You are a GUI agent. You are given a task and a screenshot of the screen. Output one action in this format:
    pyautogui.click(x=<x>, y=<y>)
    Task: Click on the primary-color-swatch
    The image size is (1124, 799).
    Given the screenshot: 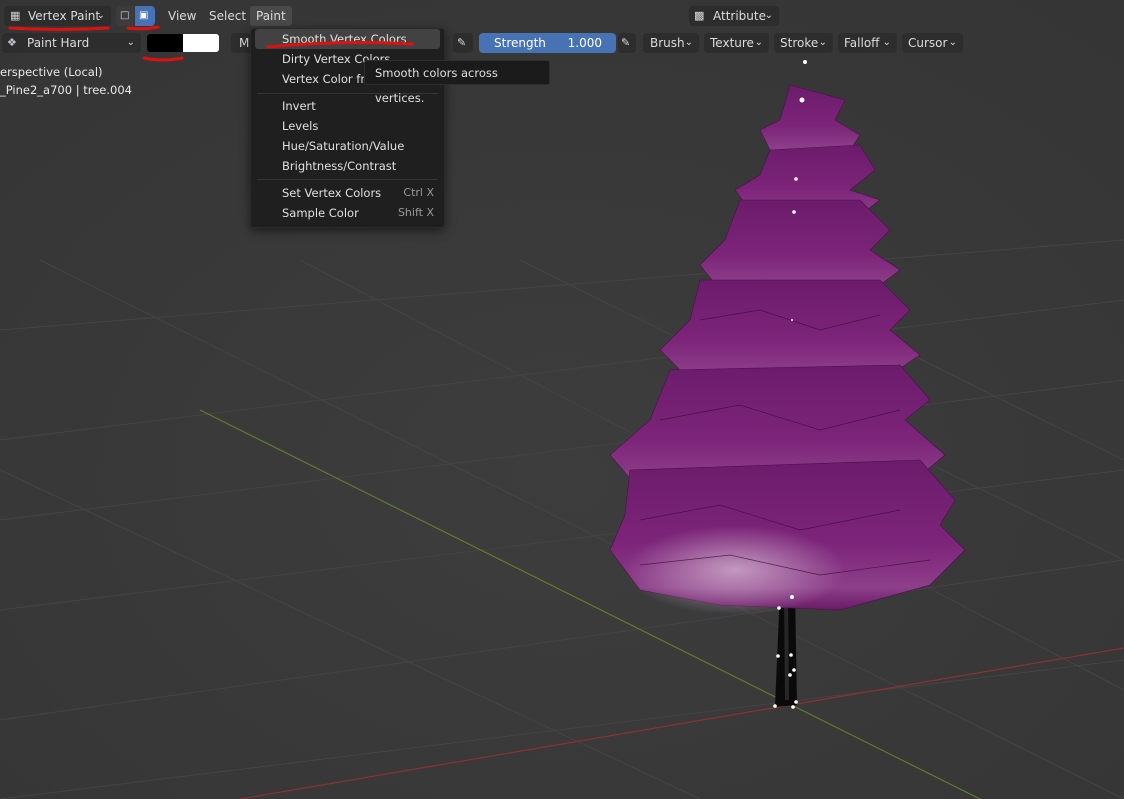 What is the action you would take?
    pyautogui.click(x=165, y=43)
    